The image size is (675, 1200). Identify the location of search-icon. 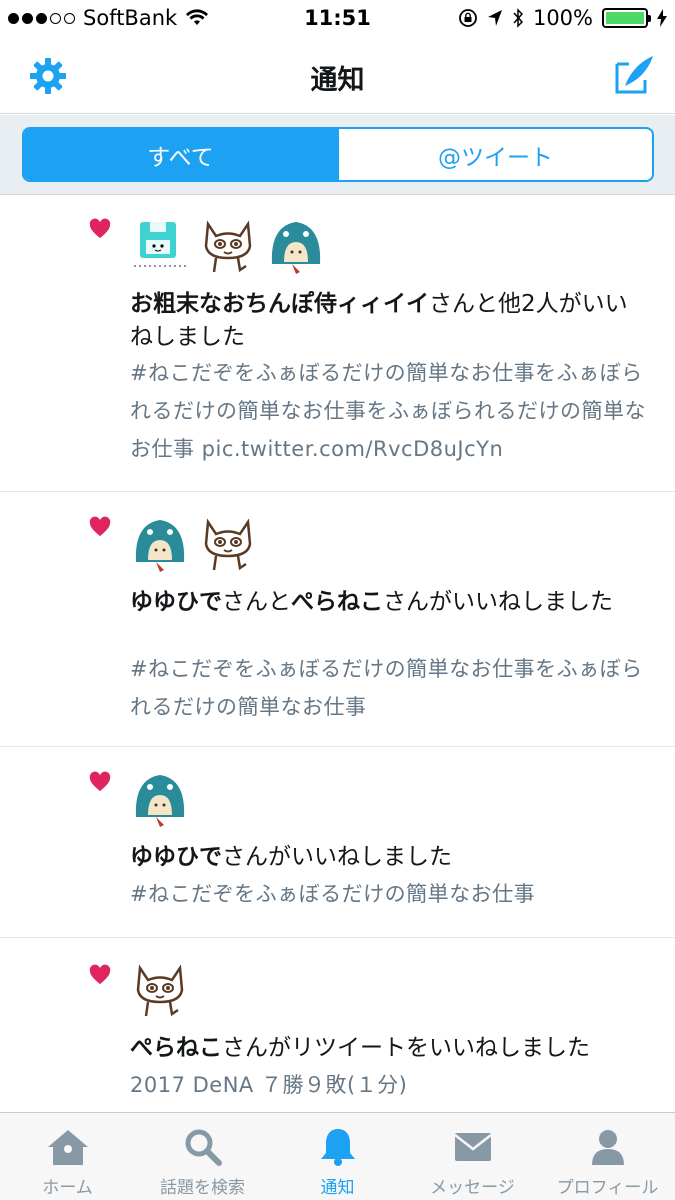
(203, 1147).